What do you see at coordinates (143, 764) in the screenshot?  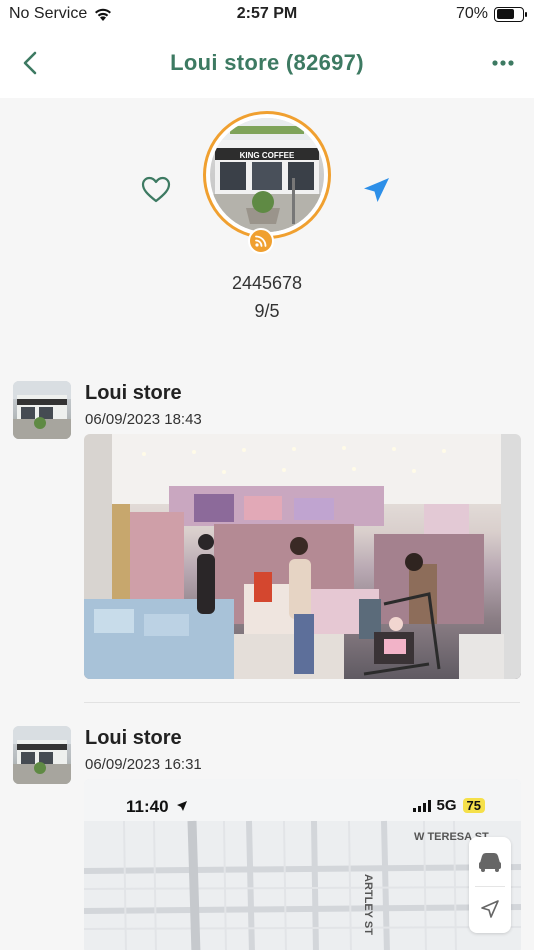 I see `feed-timestamp: 06/09/2023 16:31` at bounding box center [143, 764].